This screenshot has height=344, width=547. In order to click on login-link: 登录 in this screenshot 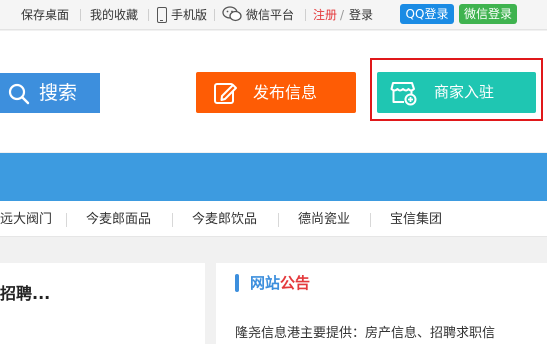, I will do `click(361, 15)`.